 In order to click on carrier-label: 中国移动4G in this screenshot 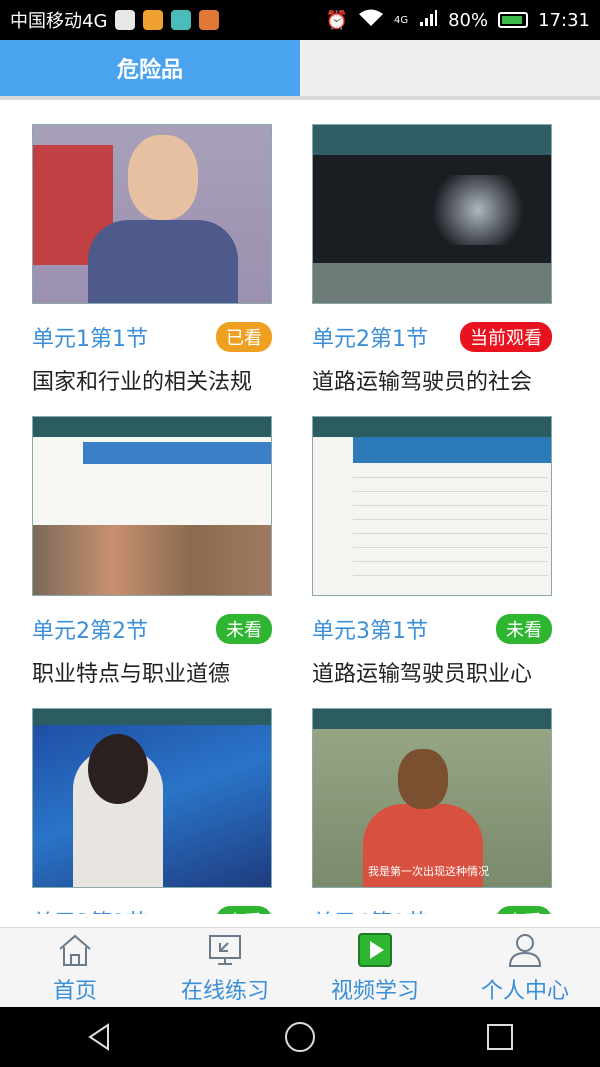, I will do `click(59, 21)`.